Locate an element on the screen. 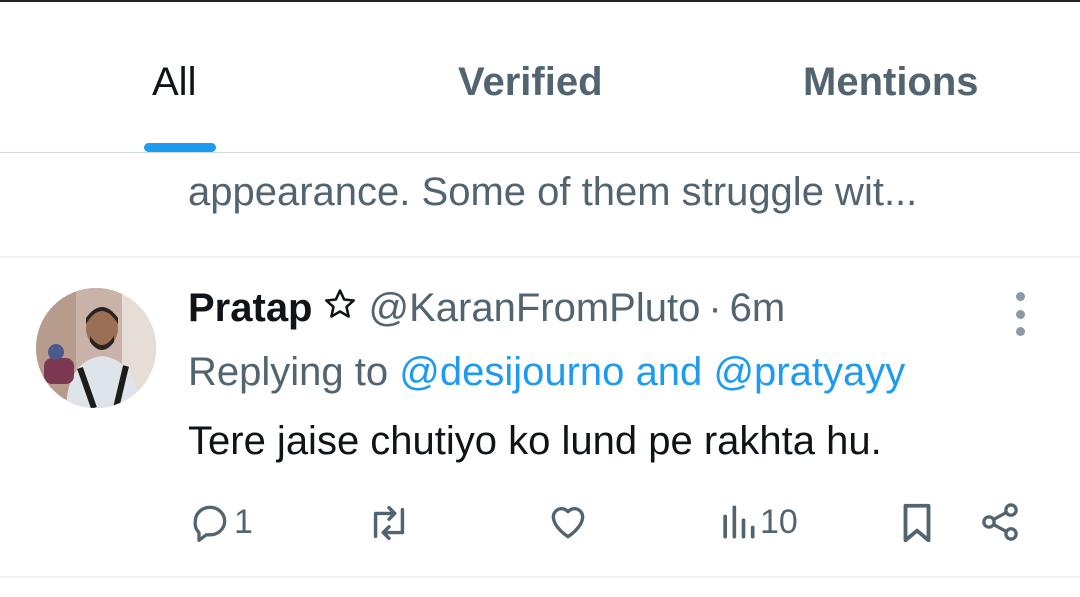 This screenshot has width=1080, height=597. like-button is located at coordinates (568, 522).